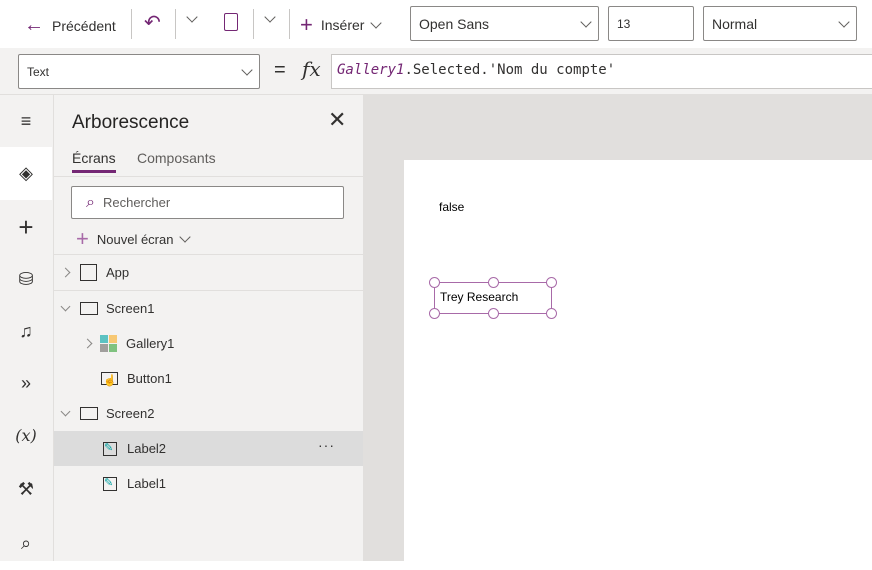  I want to click on formula-input: Gallery1.Selected.'Nom du compte', so click(601, 71).